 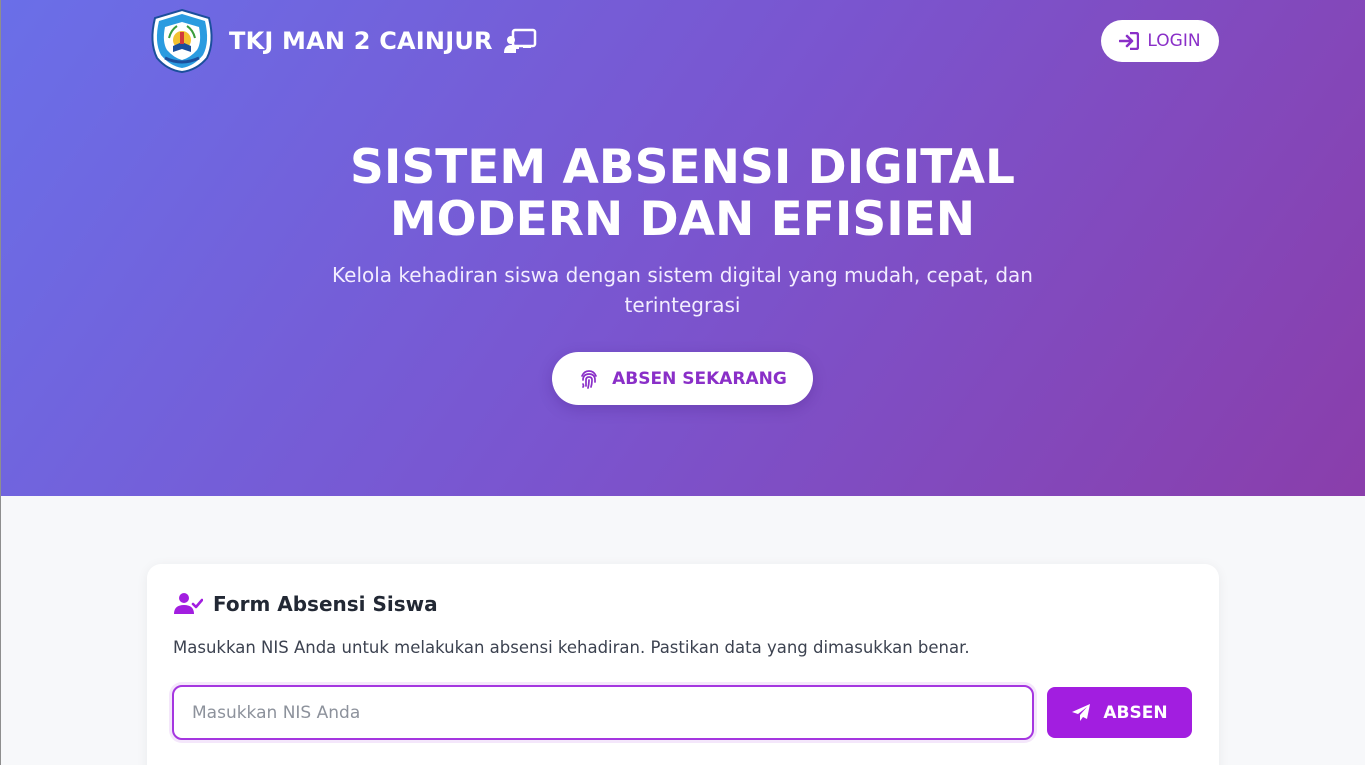 I want to click on form-header: Form Absensi Siswa, so click(x=305, y=604).